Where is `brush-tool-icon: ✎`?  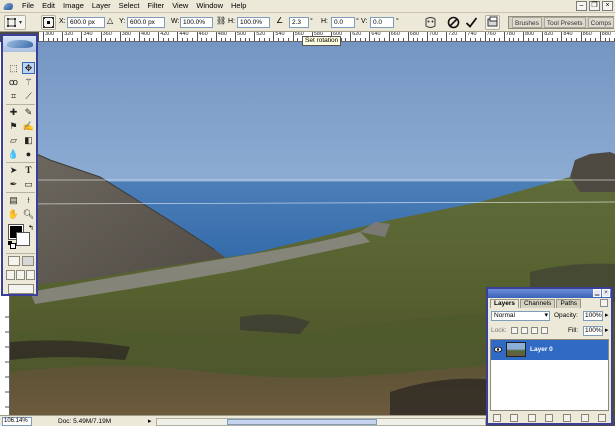
brush-tool-icon: ✎ is located at coordinates (28, 112).